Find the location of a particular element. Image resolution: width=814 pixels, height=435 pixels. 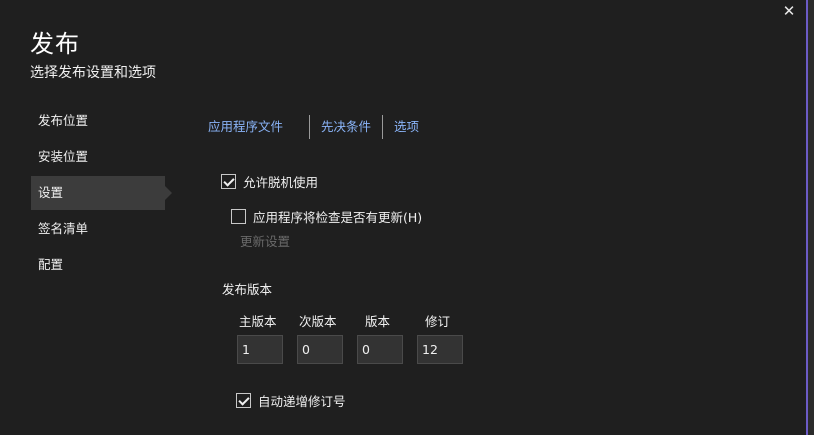

settings-tabs: 应用程序文件 先决条件 选项 is located at coordinates (313, 127).